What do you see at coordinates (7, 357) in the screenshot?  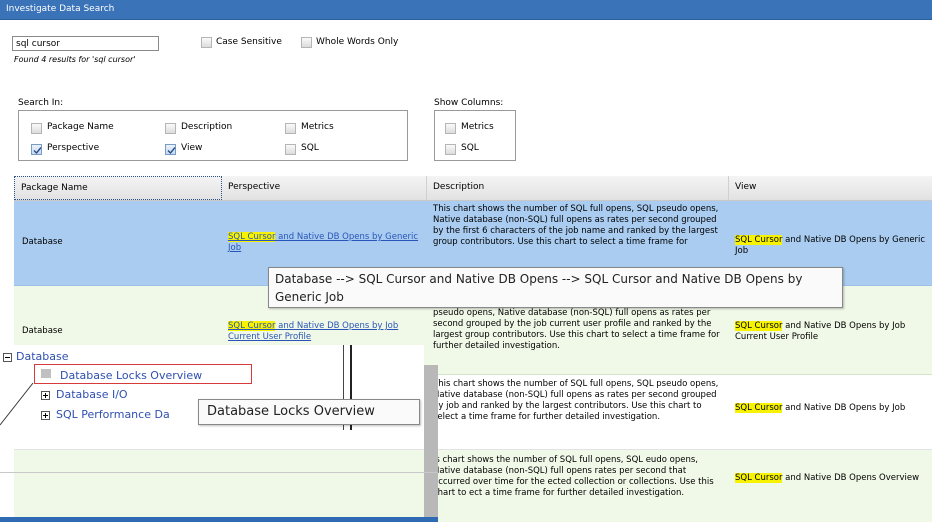 I see `collapse-icon` at bounding box center [7, 357].